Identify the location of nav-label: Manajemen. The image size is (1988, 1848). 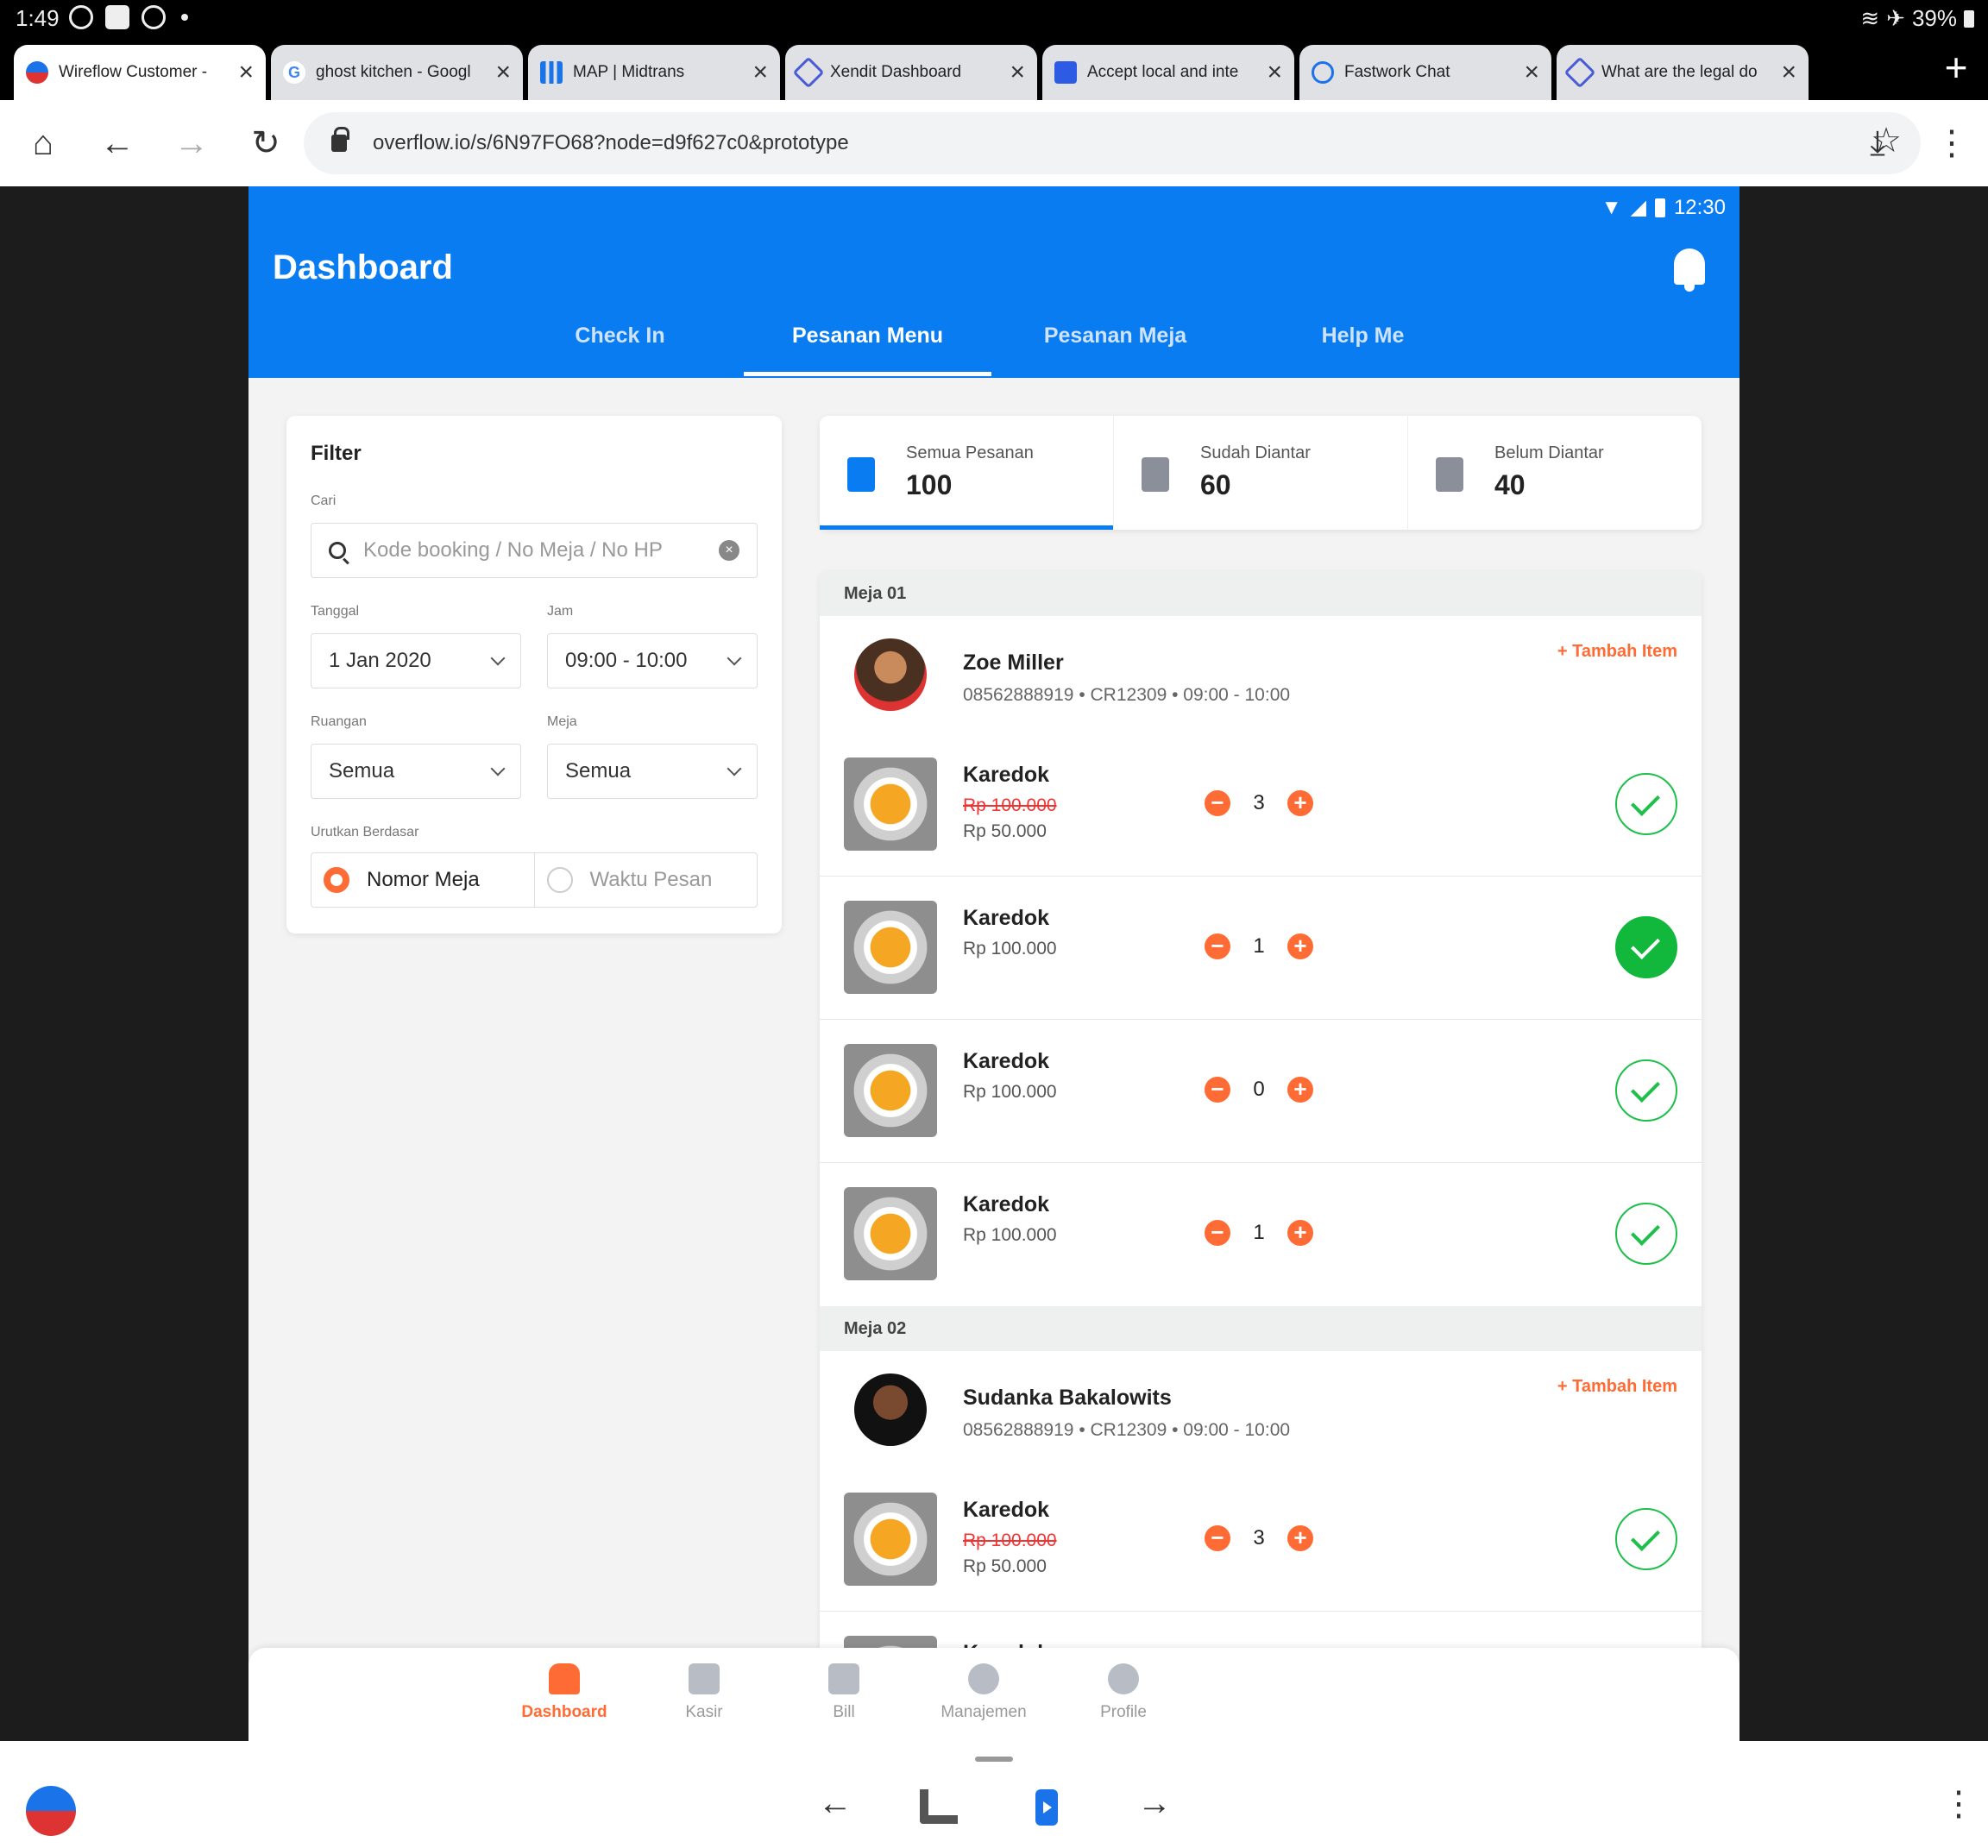
(984, 1712).